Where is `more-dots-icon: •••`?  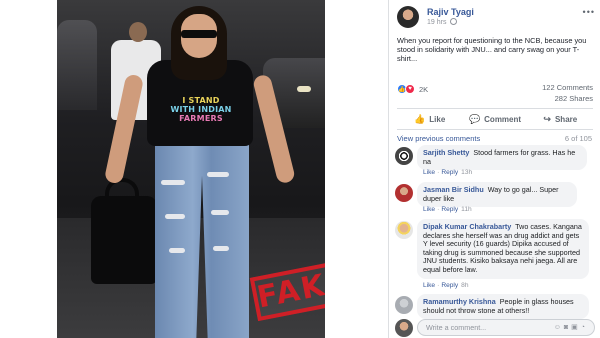
more-dots-icon: ••• is located at coordinates (589, 12).